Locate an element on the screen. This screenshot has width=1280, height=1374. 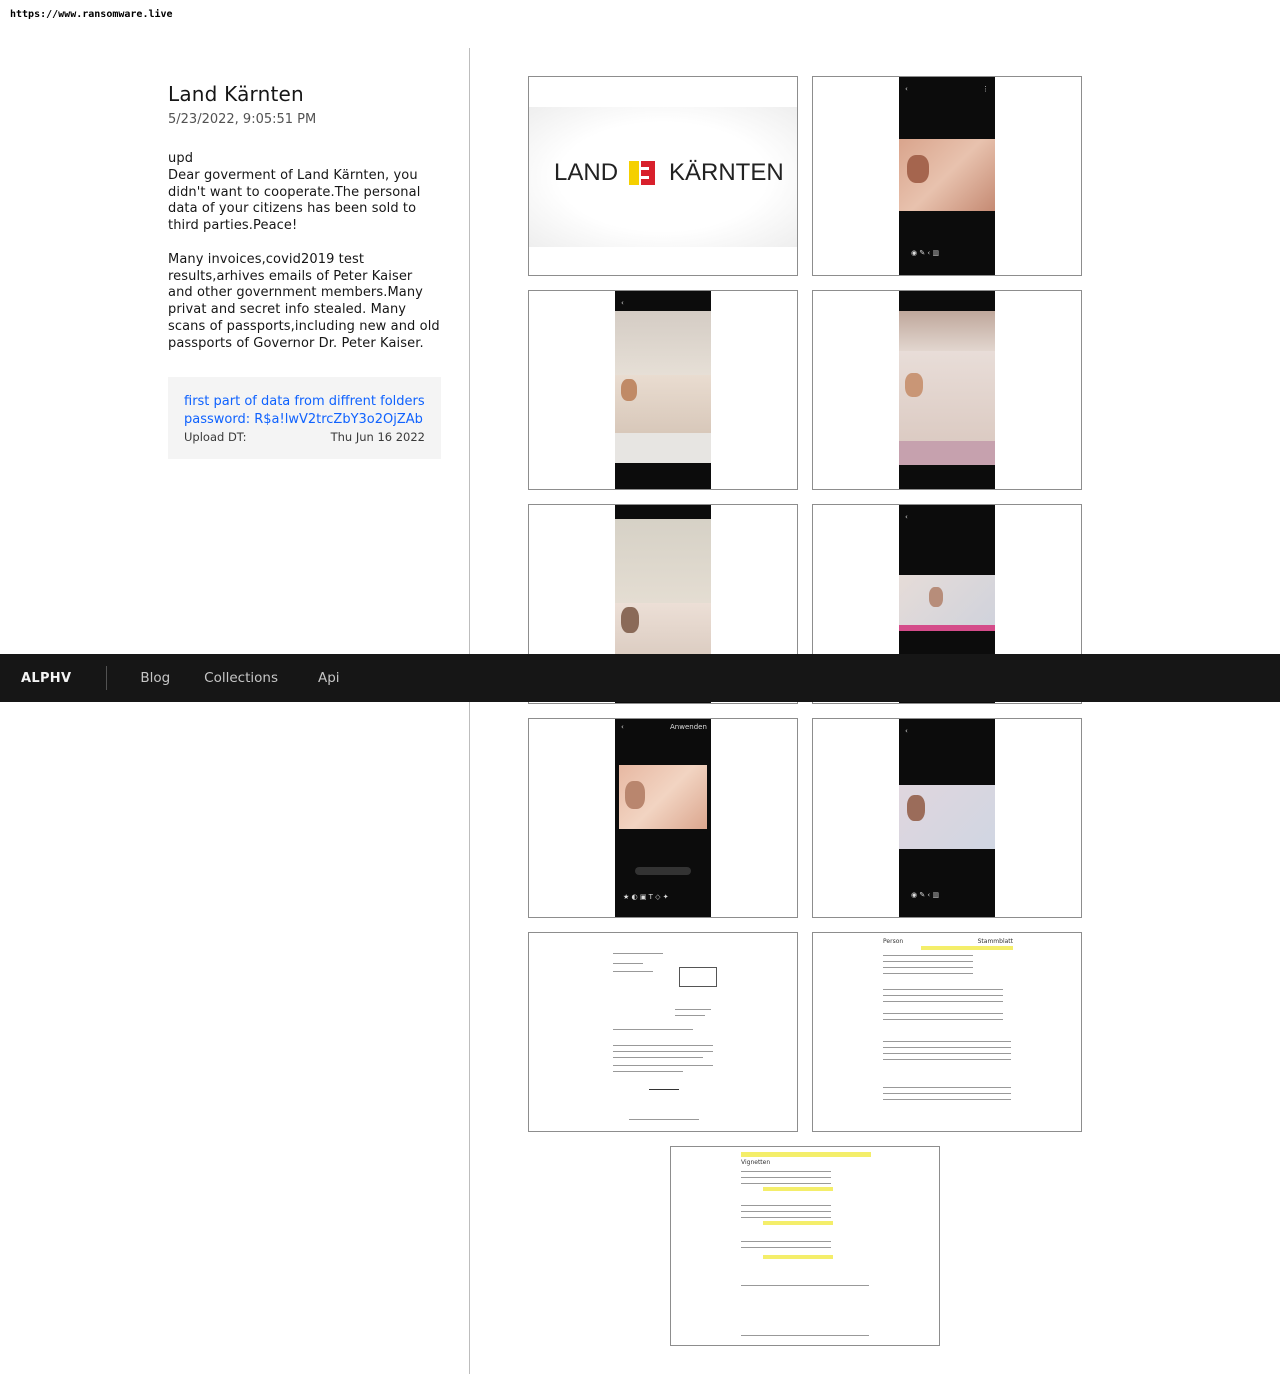
doc-vignetten-title: Vignetten is located at coordinates (756, 1162).